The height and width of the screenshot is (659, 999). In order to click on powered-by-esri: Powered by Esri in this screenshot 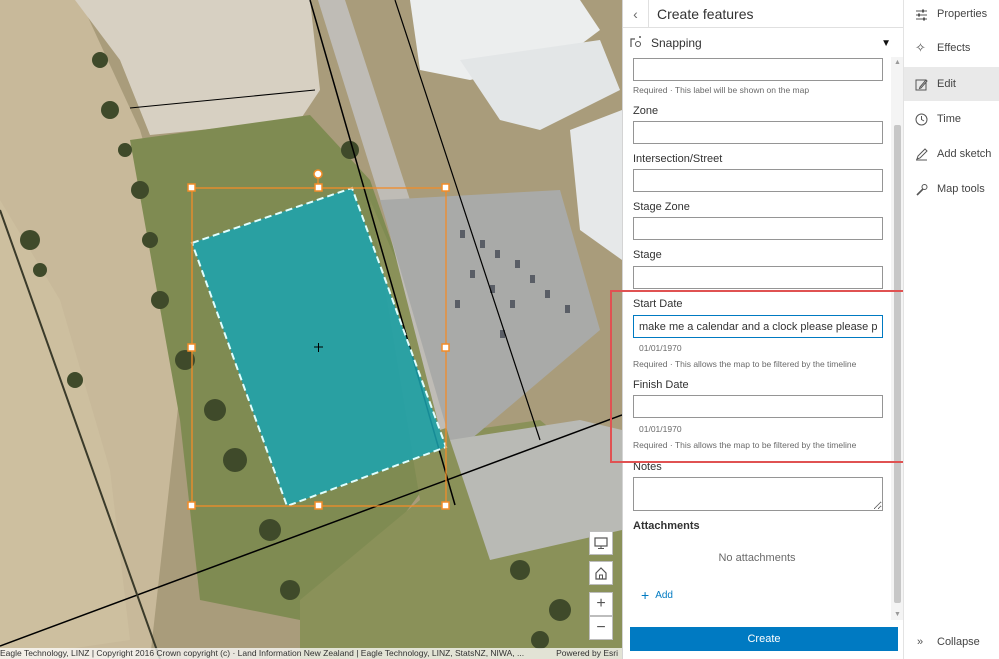, I will do `click(587, 653)`.